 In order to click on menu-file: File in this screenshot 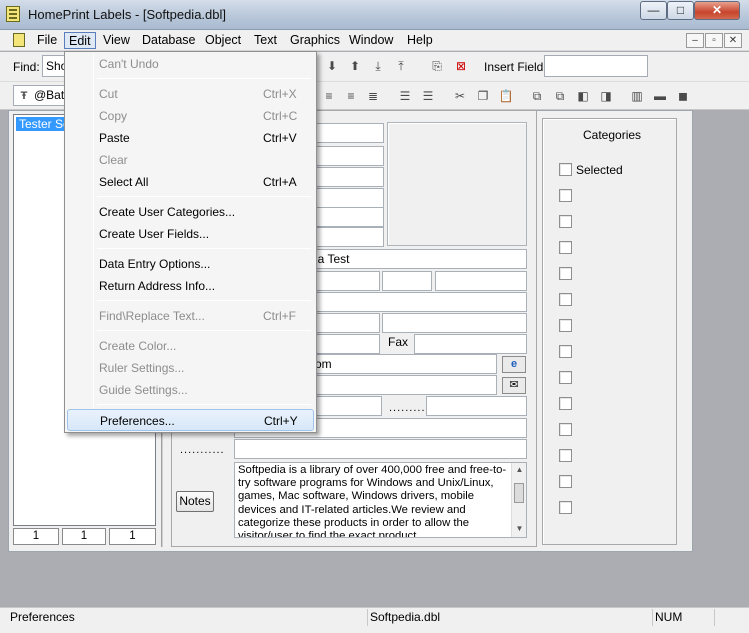, I will do `click(47, 40)`.